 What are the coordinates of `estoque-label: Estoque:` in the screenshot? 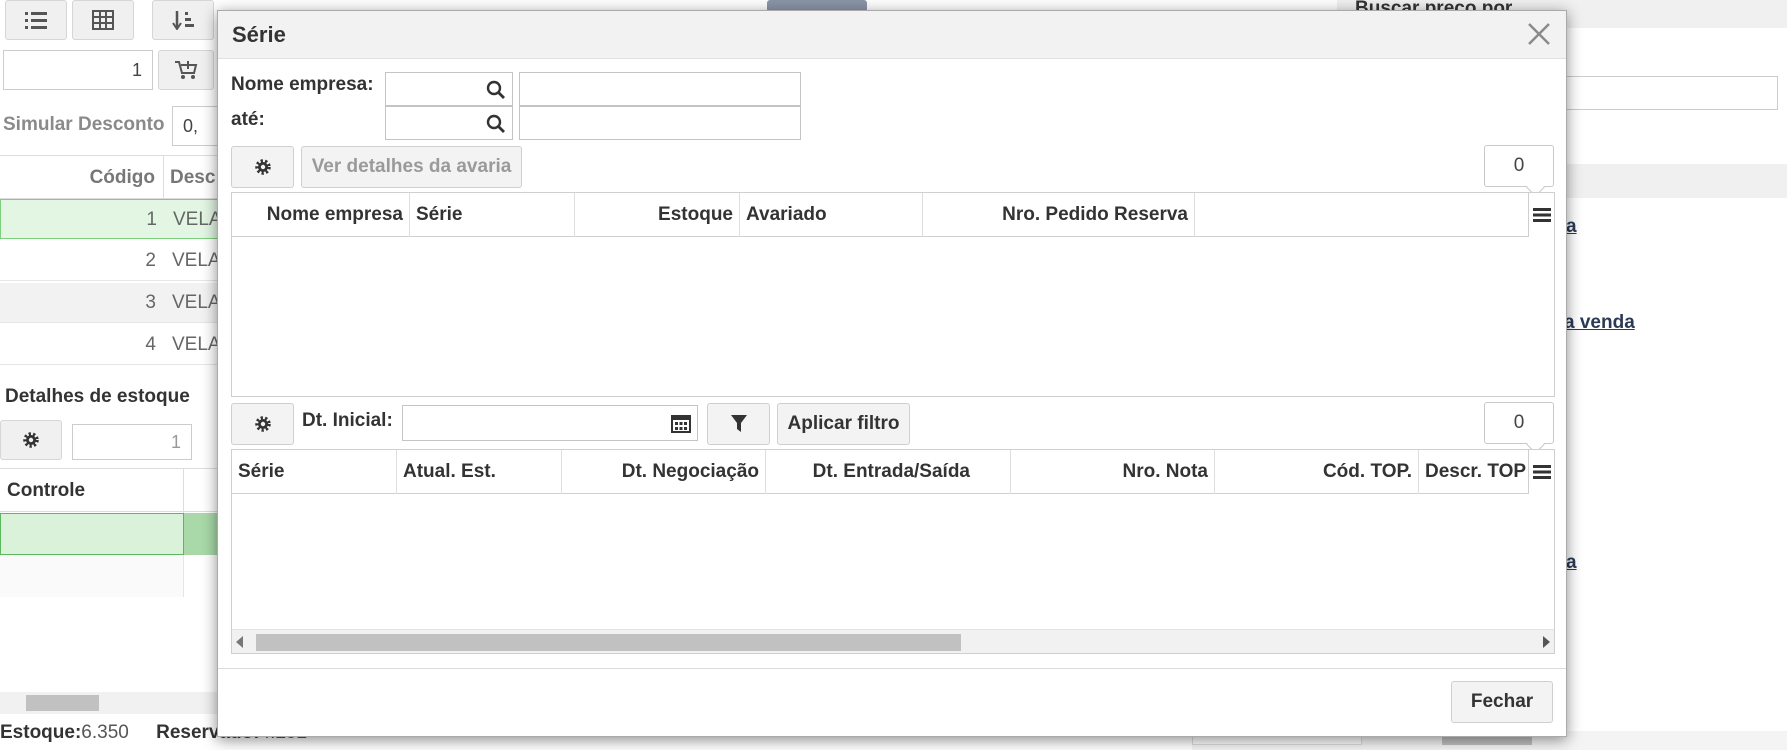 It's located at (41, 732).